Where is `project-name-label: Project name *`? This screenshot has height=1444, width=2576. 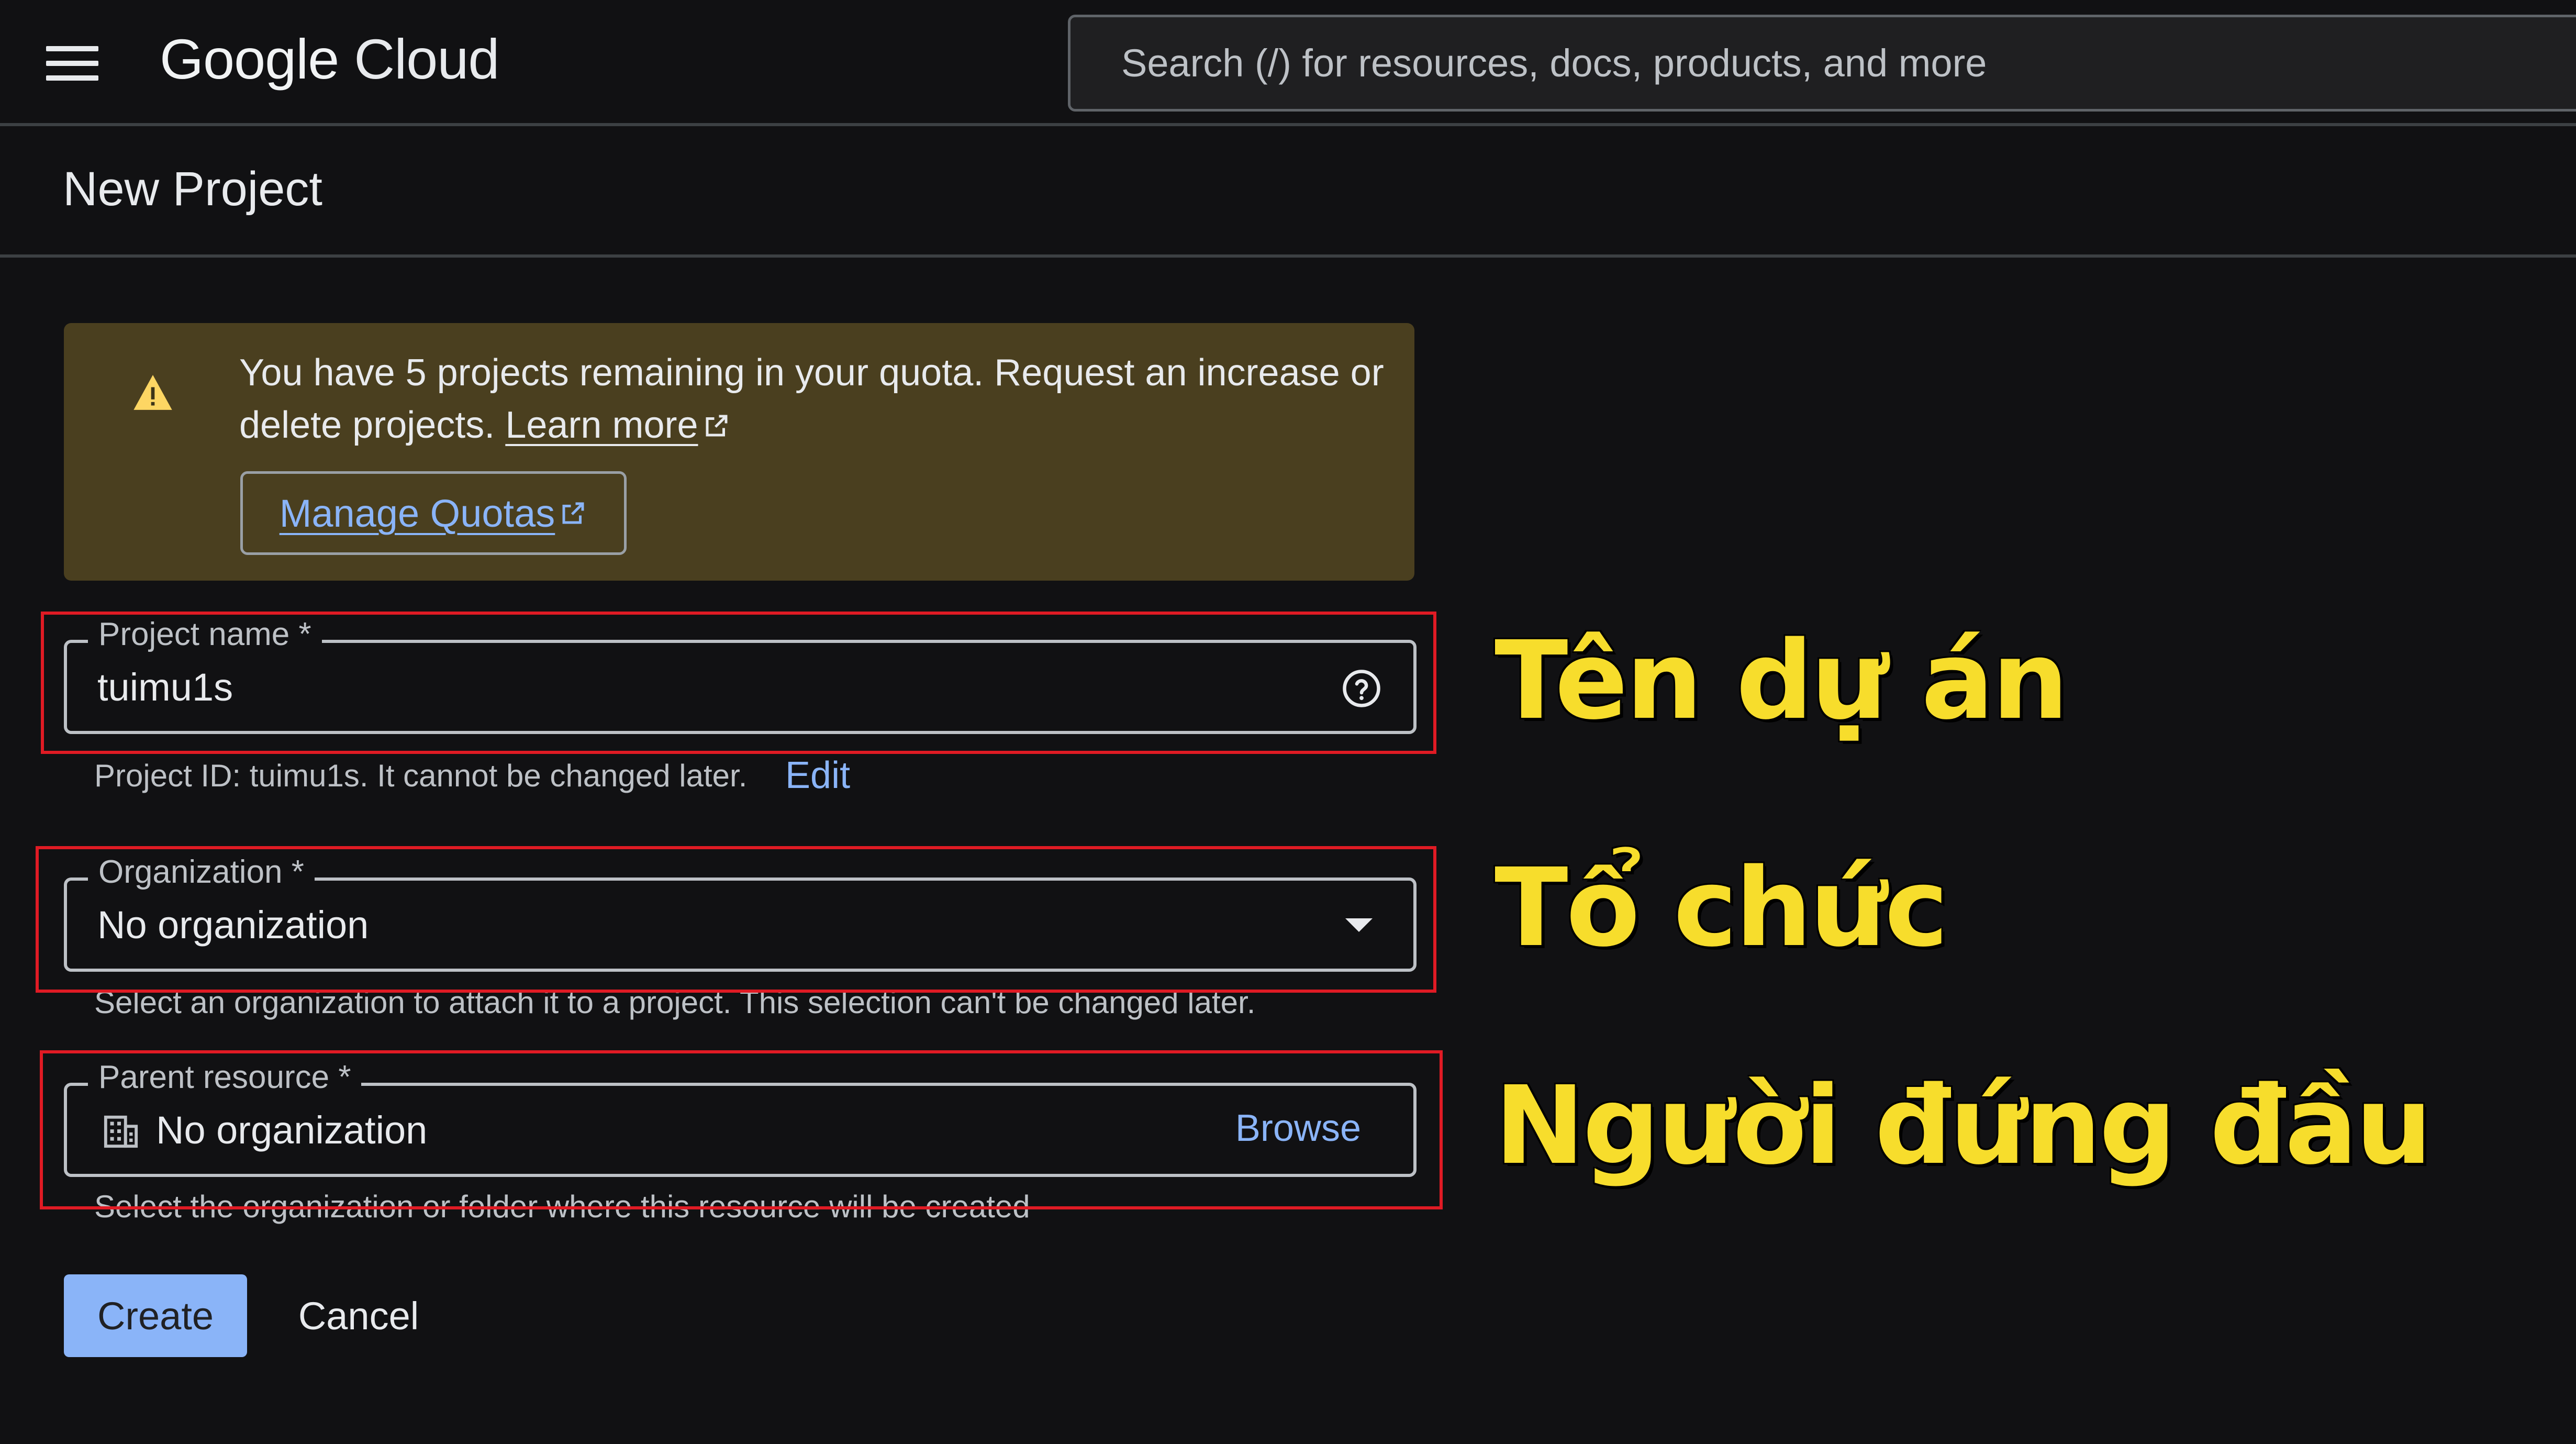 project-name-label: Project name * is located at coordinates (205, 634).